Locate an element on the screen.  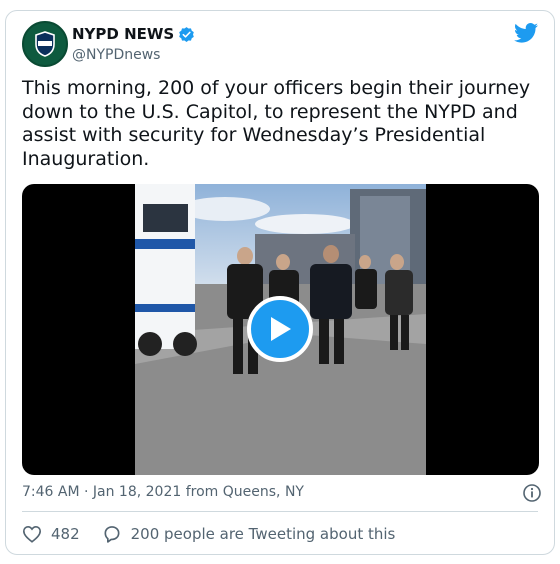
divider is located at coordinates (280, 511).